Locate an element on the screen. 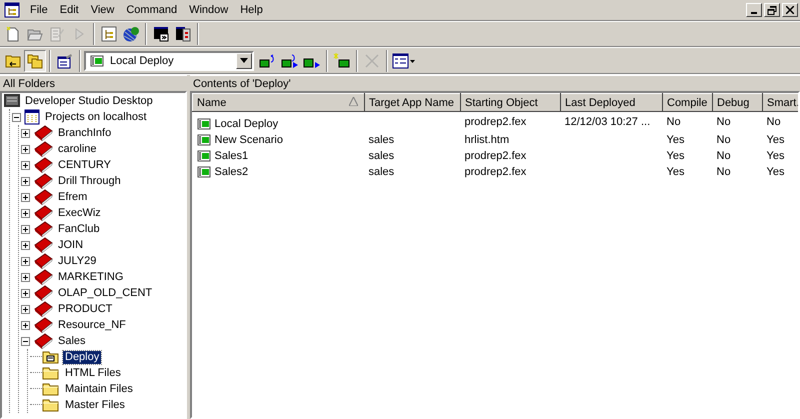  app-icon is located at coordinates (12, 10).